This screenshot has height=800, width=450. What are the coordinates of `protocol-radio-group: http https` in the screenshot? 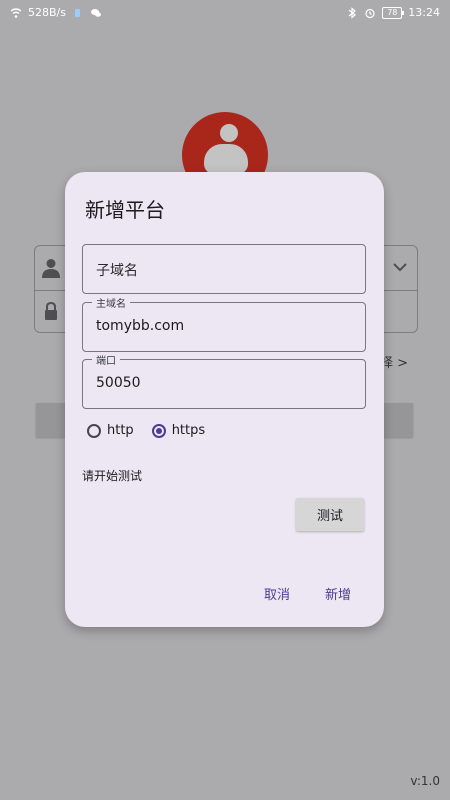 It's located at (152, 430).